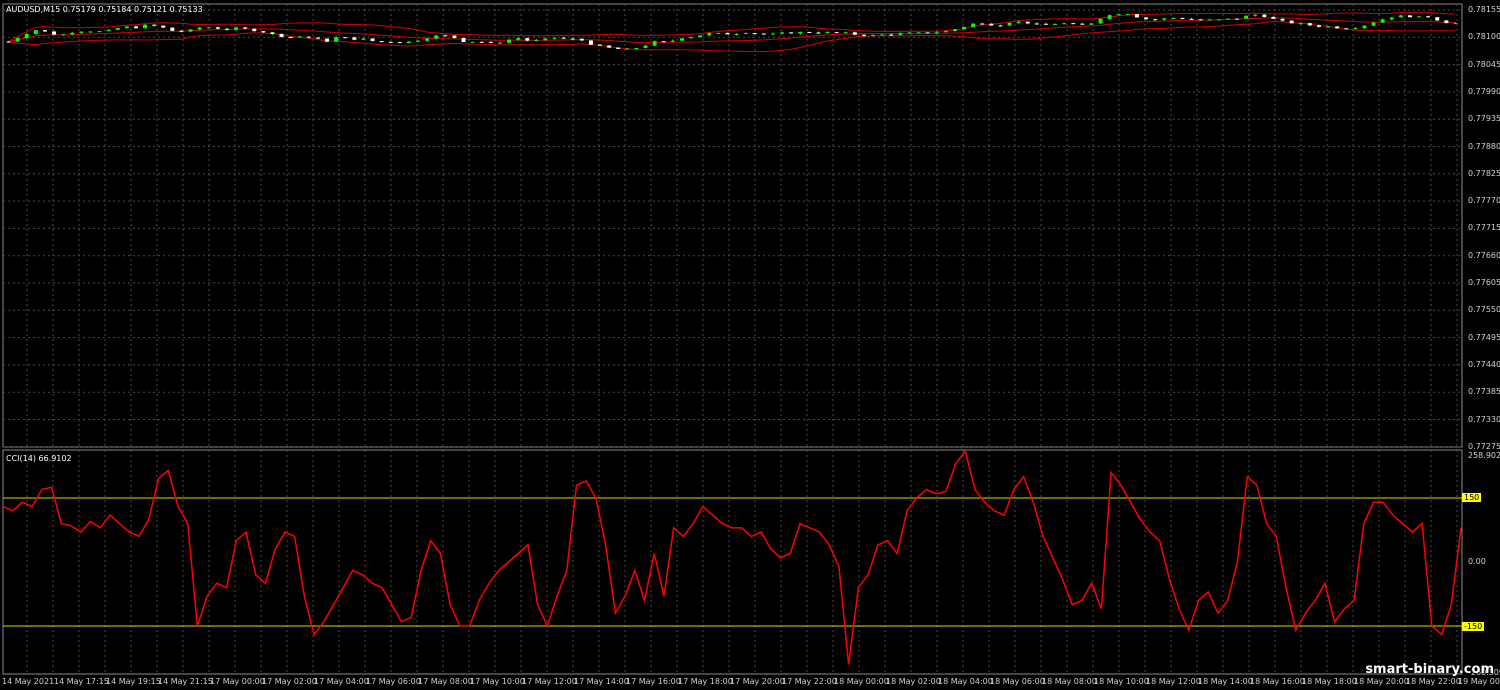  I want to click on time-scale-label: 18 May 08:00, so click(1069, 681).